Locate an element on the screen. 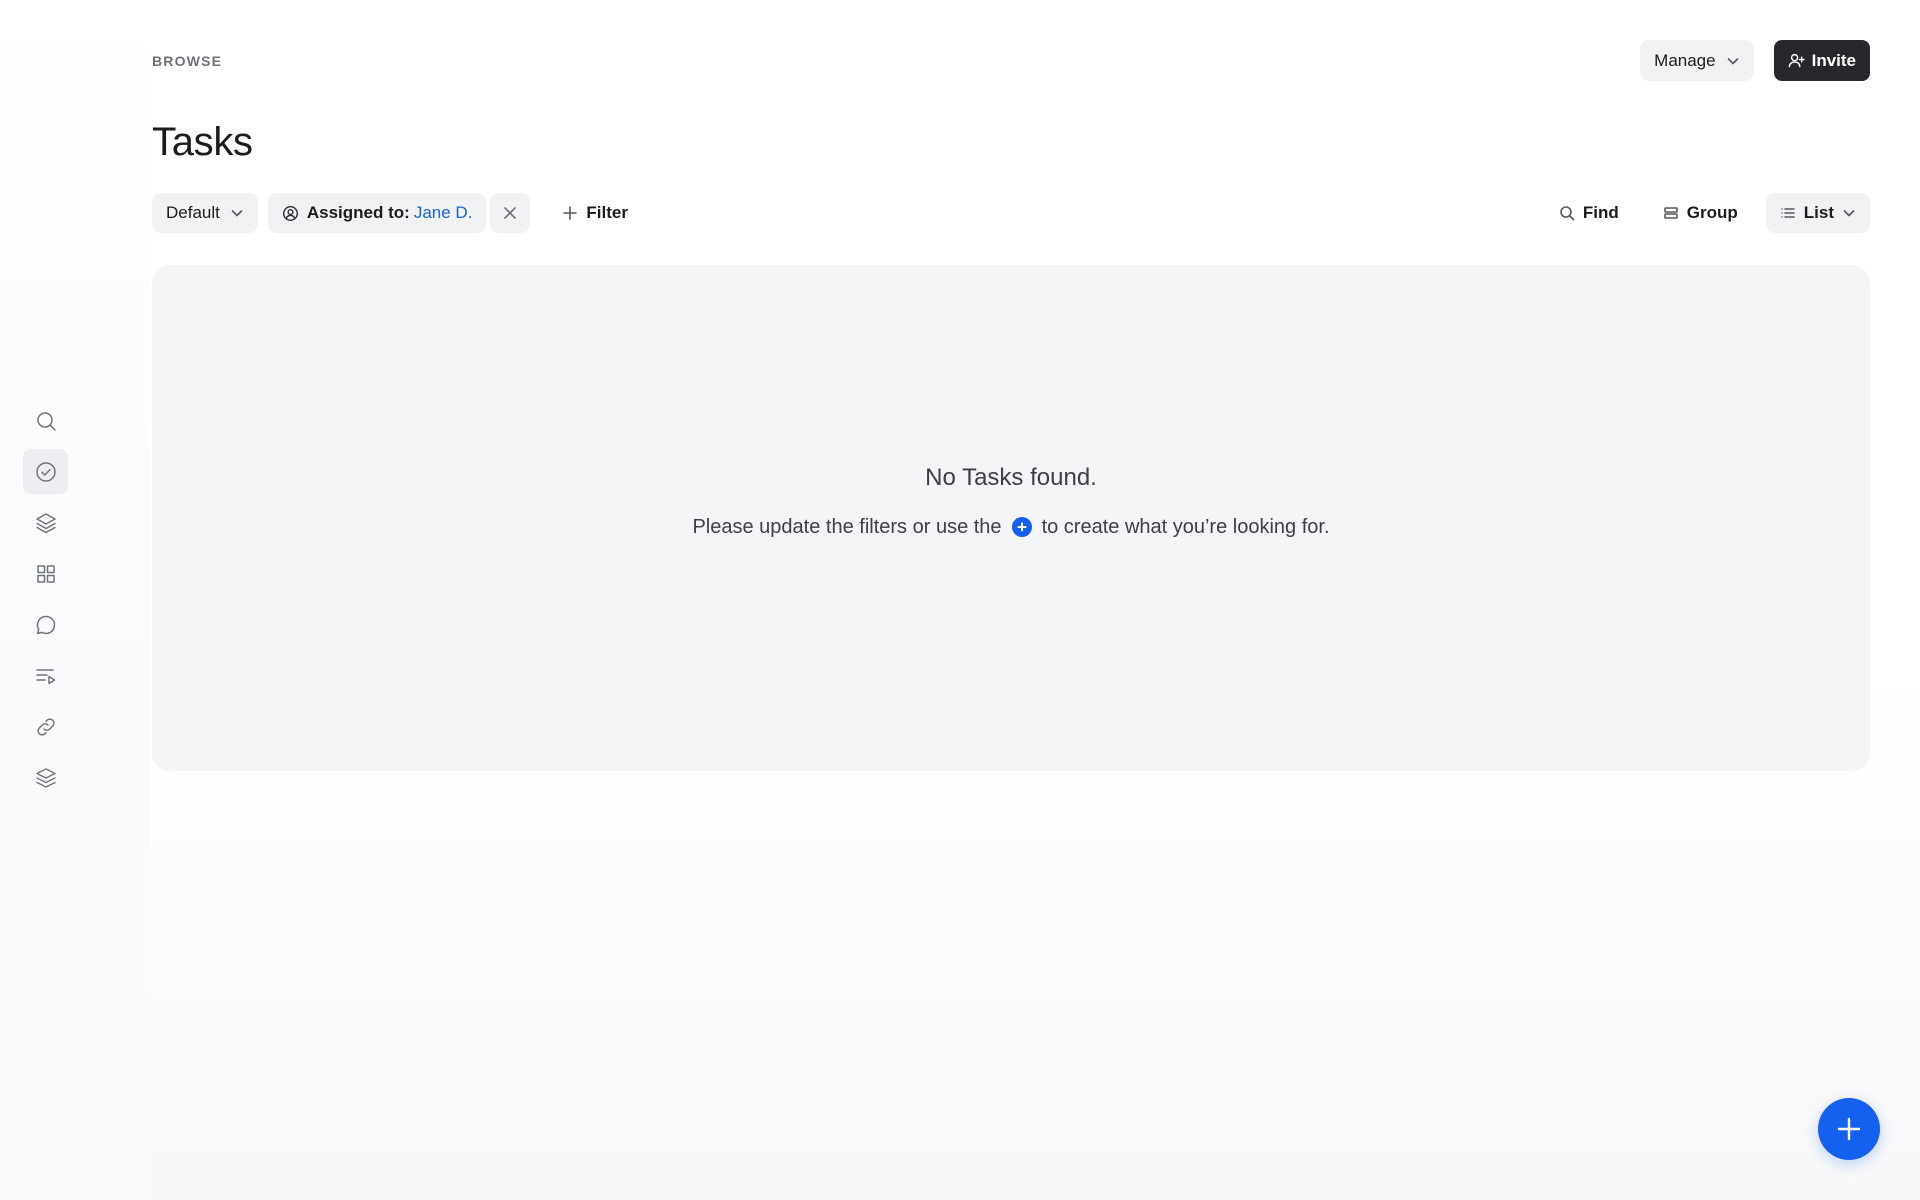 The image size is (1920, 1200). grid-icon is located at coordinates (45, 573).